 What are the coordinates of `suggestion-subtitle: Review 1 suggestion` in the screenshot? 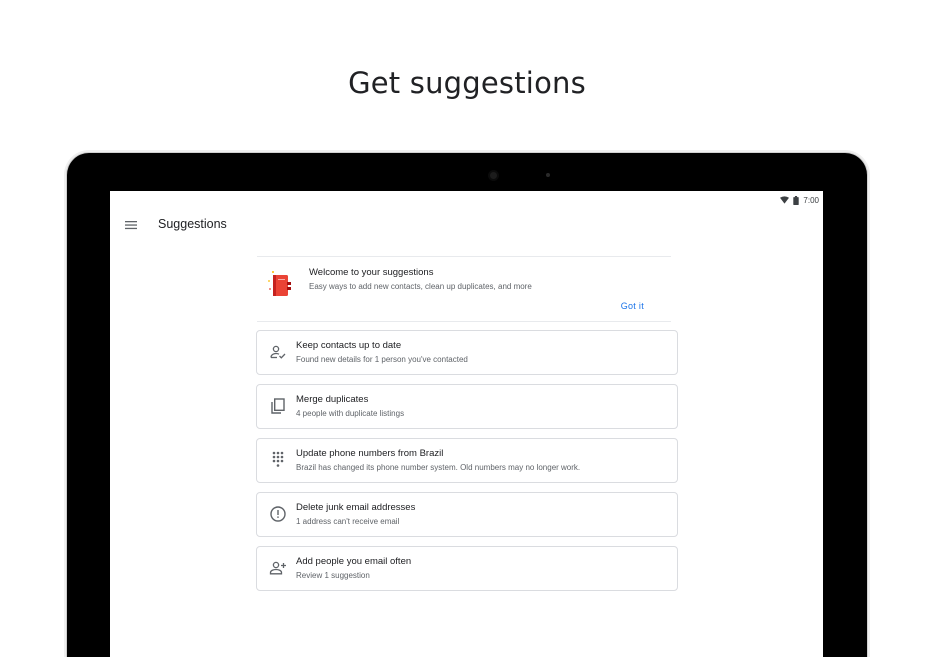 It's located at (333, 575).